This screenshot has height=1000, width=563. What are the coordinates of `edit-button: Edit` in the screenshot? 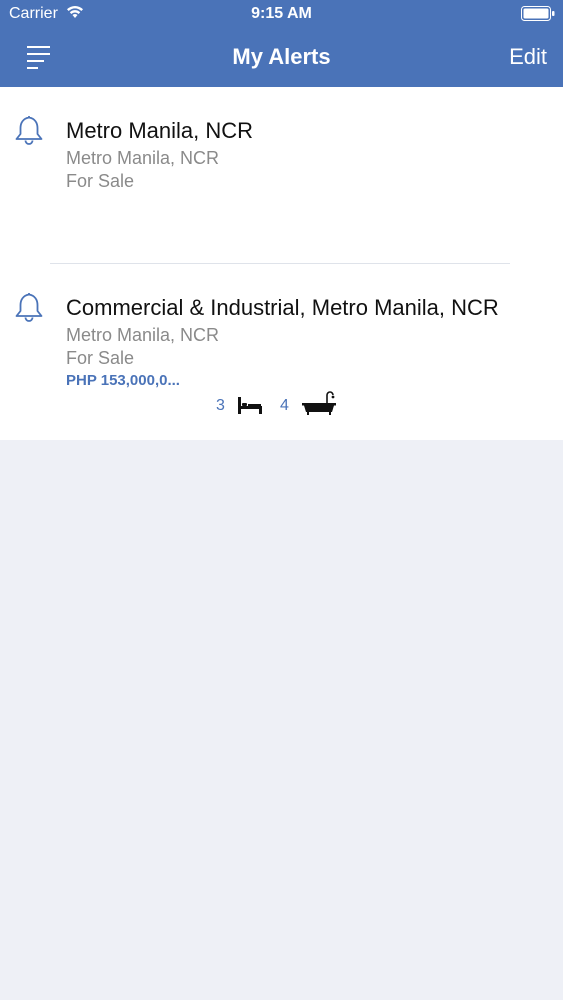 It's located at (528, 57).